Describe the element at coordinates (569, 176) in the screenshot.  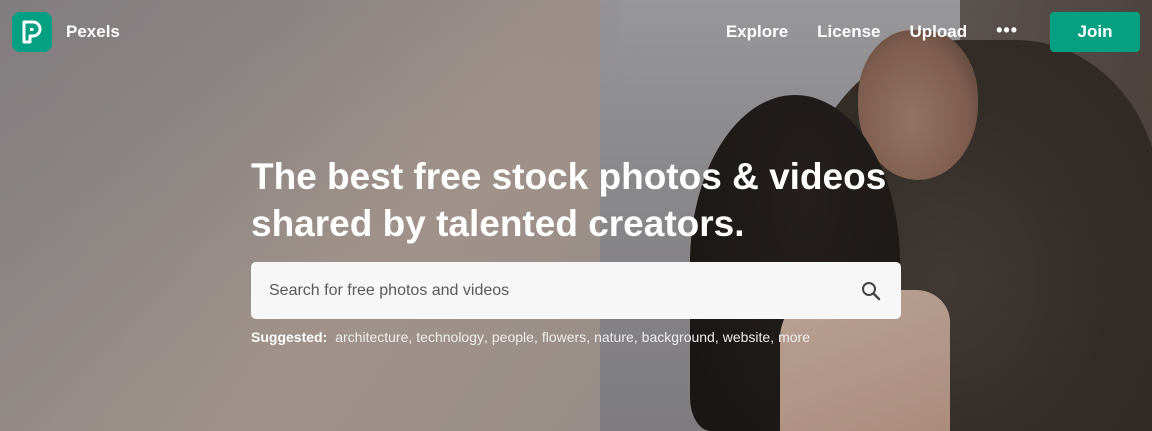
I see `headline-line-1: The best free stock photos & videos` at that location.